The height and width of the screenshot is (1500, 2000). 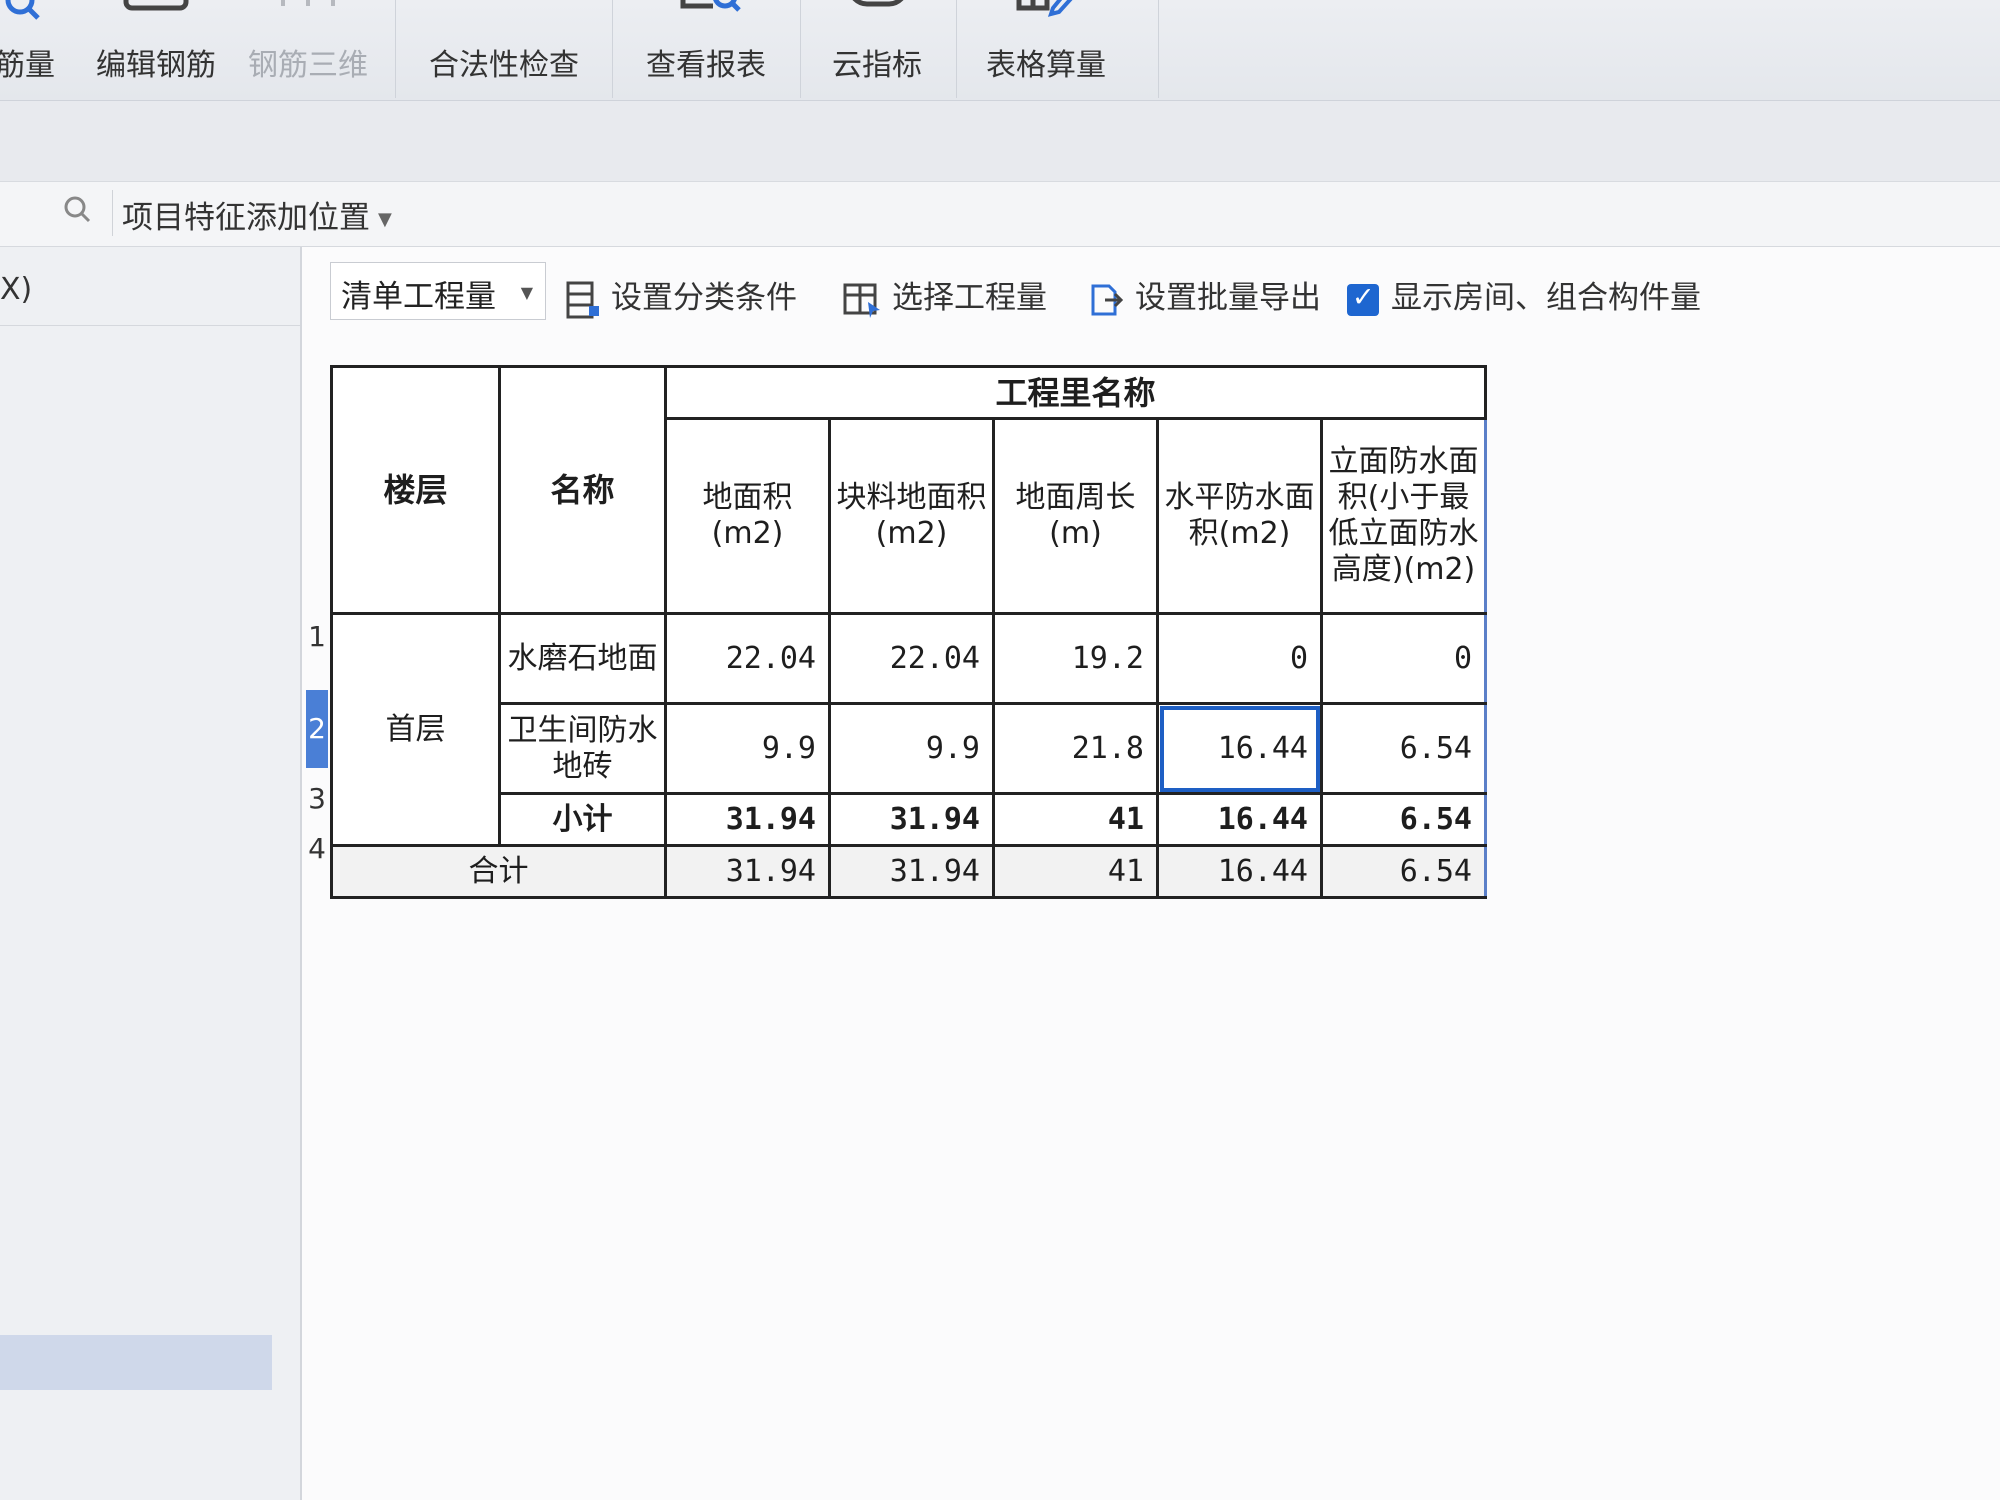 What do you see at coordinates (1403, 819) in the screenshot?
I see `subtotal-cell: 6.54` at bounding box center [1403, 819].